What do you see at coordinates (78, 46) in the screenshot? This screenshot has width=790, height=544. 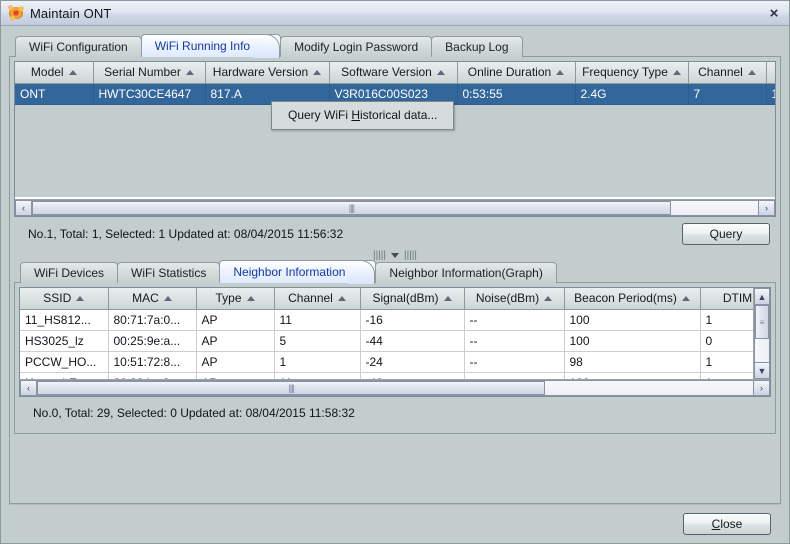 I see `tab-wifi-configuration: WiFi Configuration` at bounding box center [78, 46].